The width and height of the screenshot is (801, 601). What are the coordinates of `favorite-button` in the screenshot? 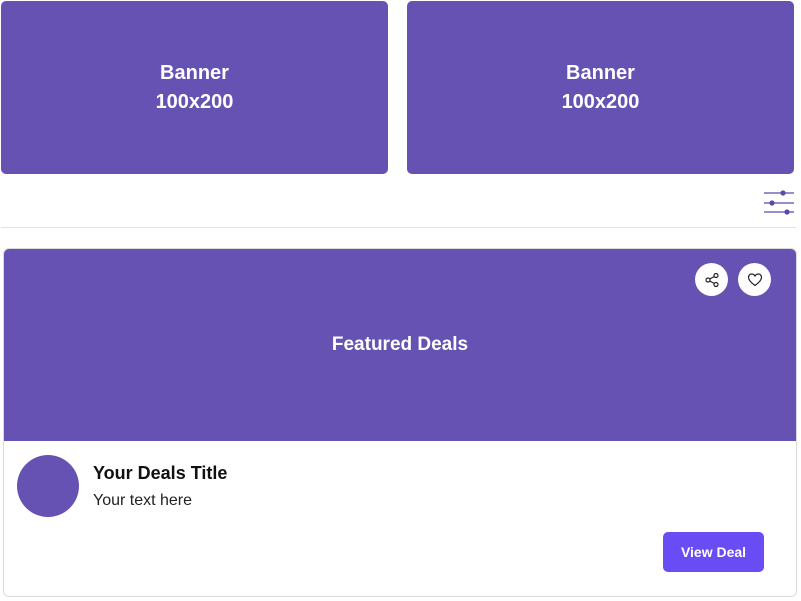 It's located at (754, 279).